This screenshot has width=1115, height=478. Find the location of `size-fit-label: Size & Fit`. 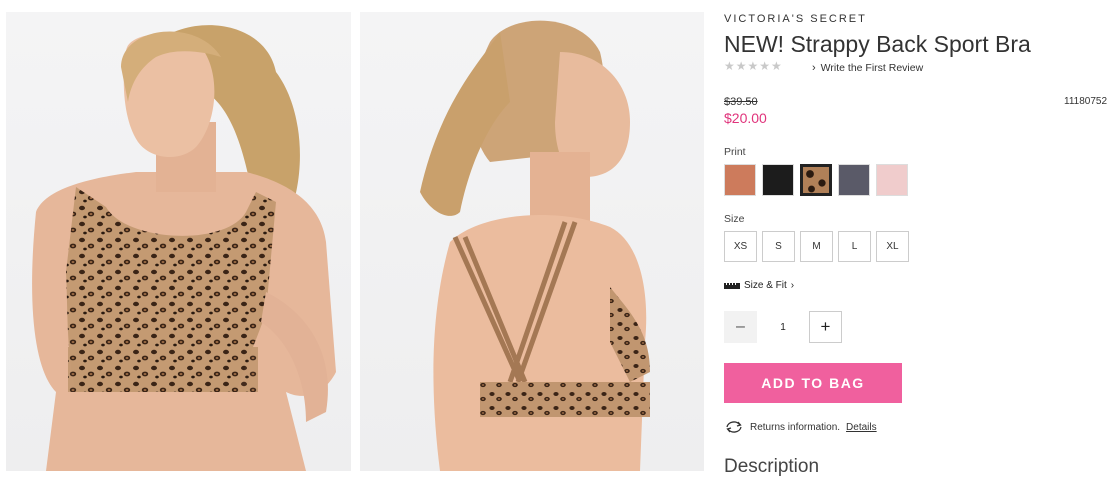

size-fit-label: Size & Fit is located at coordinates (765, 285).